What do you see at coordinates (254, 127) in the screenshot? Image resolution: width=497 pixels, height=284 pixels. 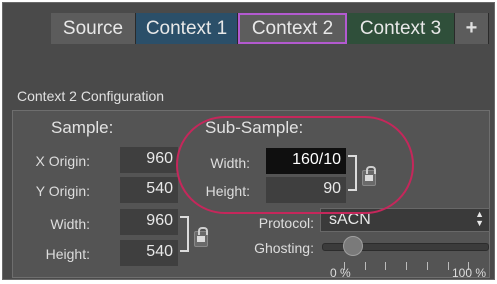 I see `subsample-heading: Sub-Sample:` at bounding box center [254, 127].